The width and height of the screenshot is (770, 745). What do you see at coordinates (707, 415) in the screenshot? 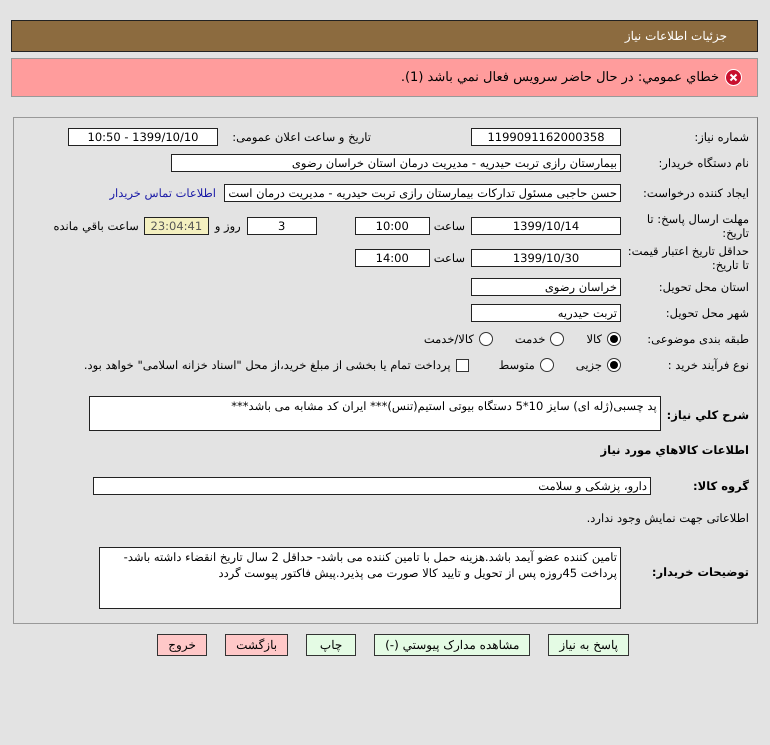
I see `section-label: شرح کلي نياز:` at bounding box center [707, 415].